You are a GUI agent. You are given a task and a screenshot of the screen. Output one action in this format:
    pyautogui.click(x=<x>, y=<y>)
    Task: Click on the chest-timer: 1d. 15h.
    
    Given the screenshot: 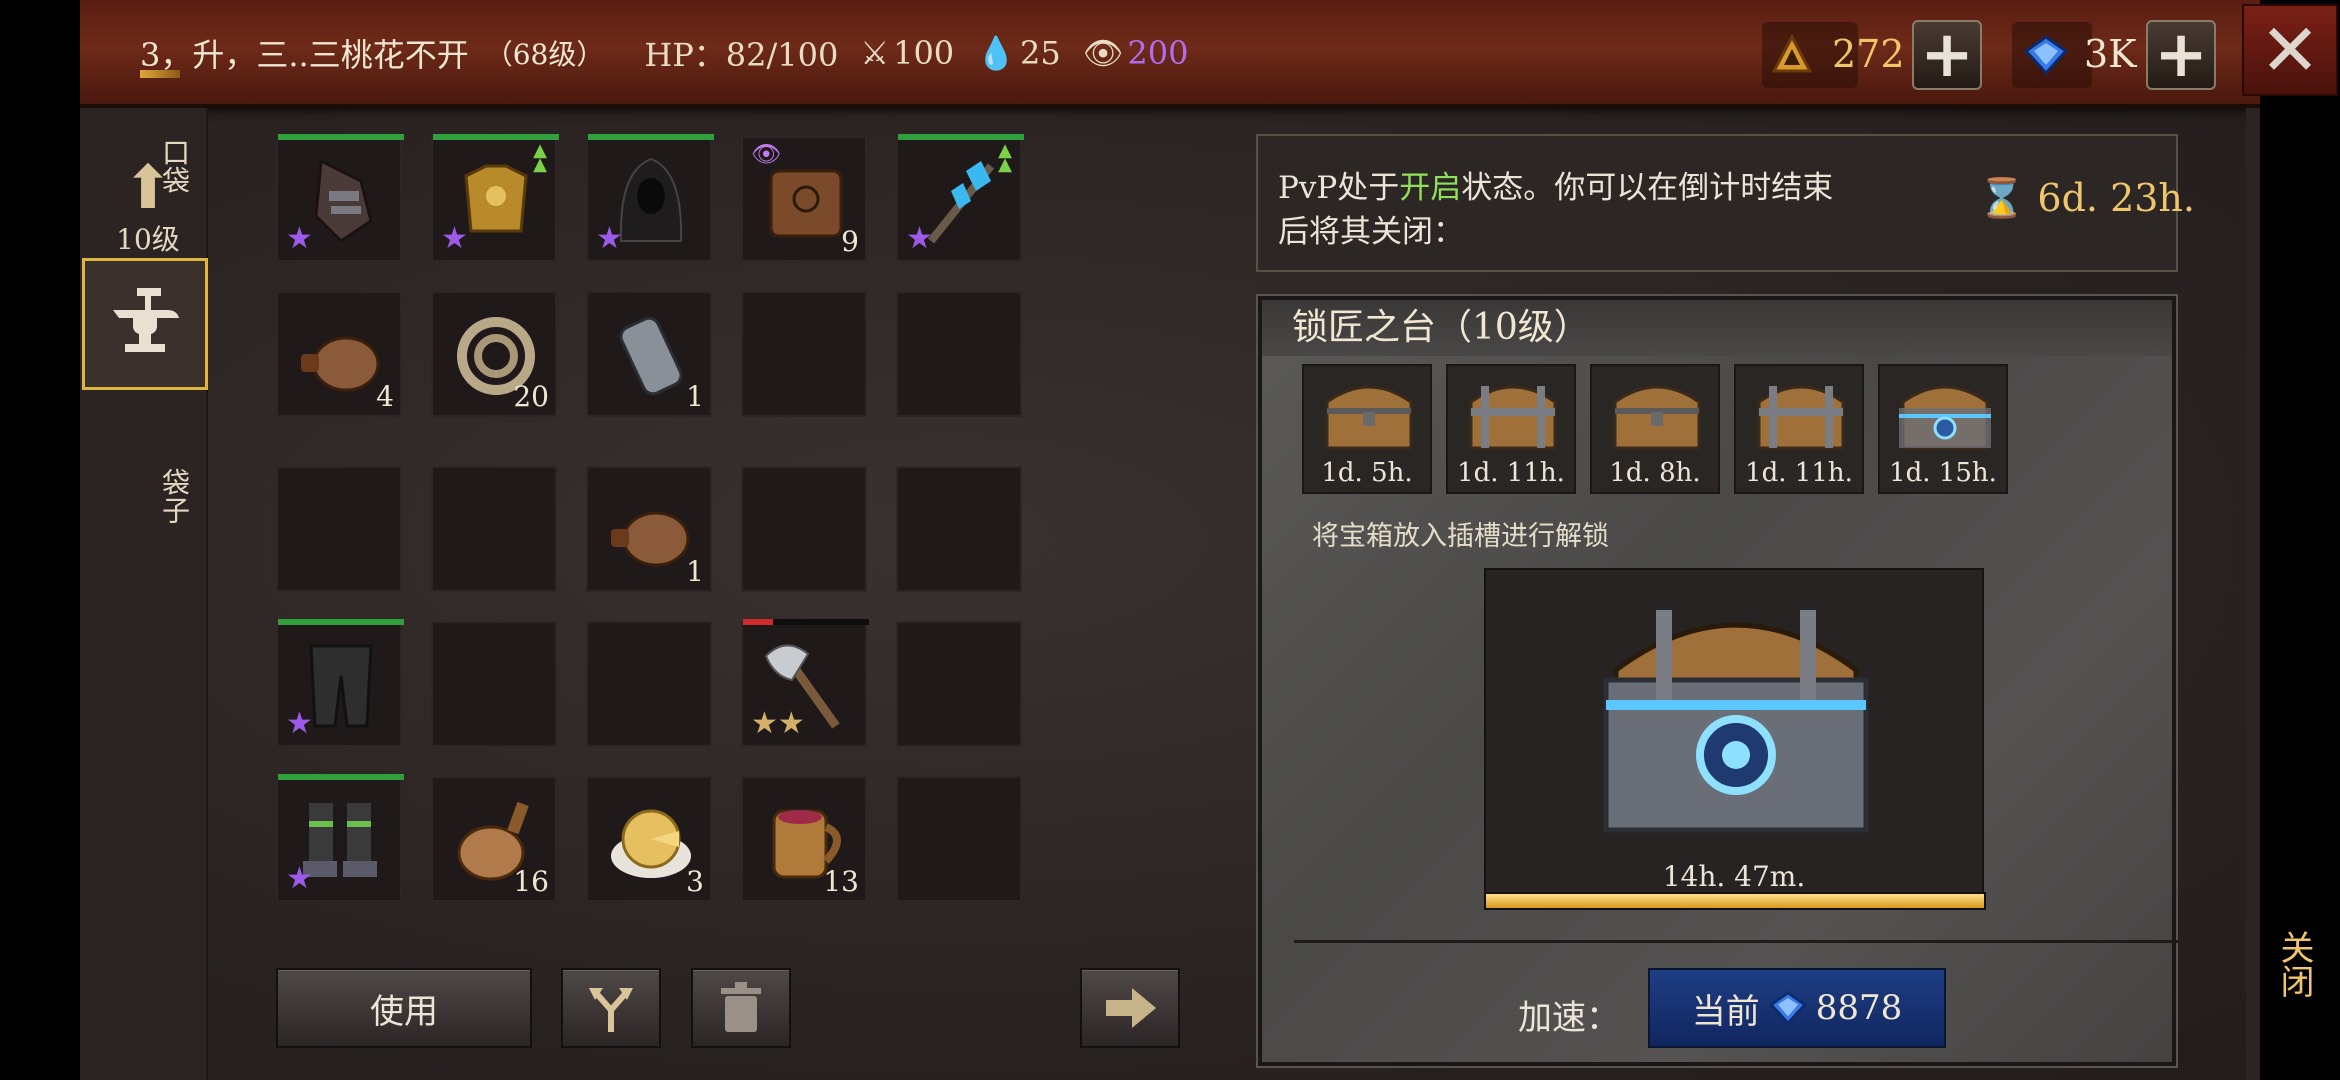 What is the action you would take?
    pyautogui.click(x=1943, y=473)
    